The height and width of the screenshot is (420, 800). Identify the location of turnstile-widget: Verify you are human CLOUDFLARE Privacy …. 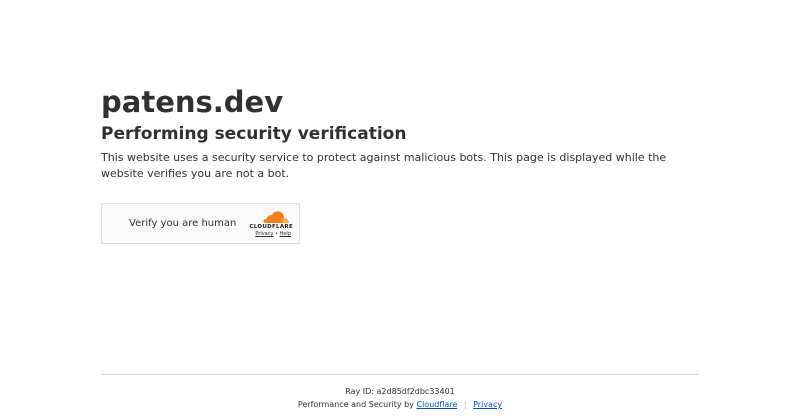
(200, 223).